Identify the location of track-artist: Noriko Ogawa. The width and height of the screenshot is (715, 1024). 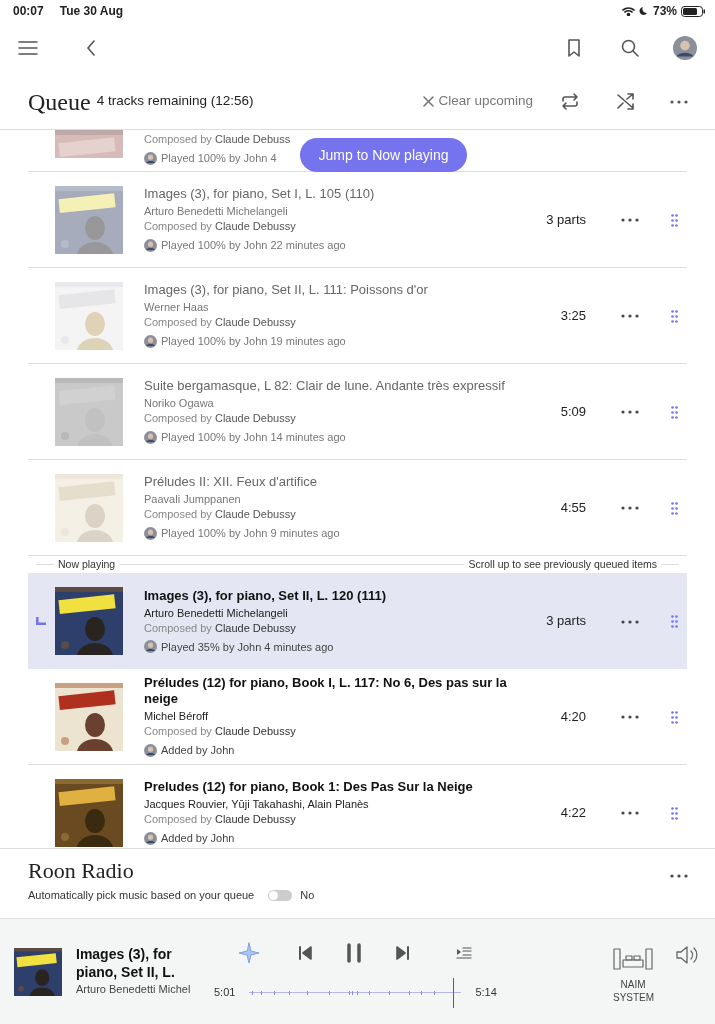
(328, 404).